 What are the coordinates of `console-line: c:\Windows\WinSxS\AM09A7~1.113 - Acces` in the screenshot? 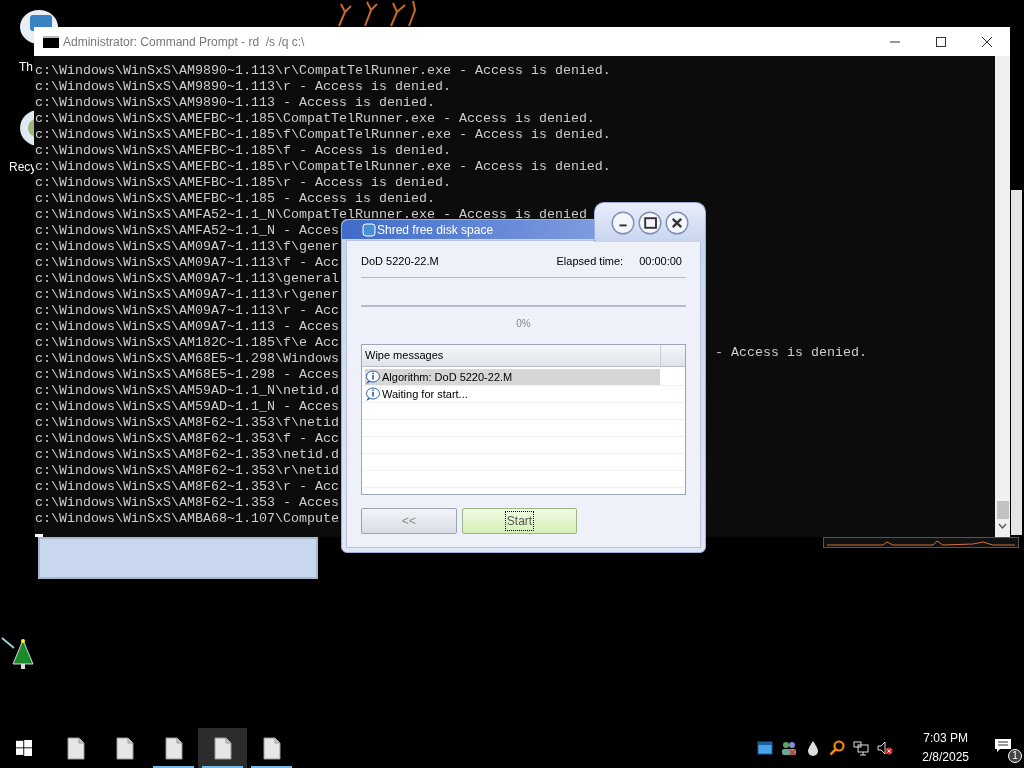 It's located at (187, 326).